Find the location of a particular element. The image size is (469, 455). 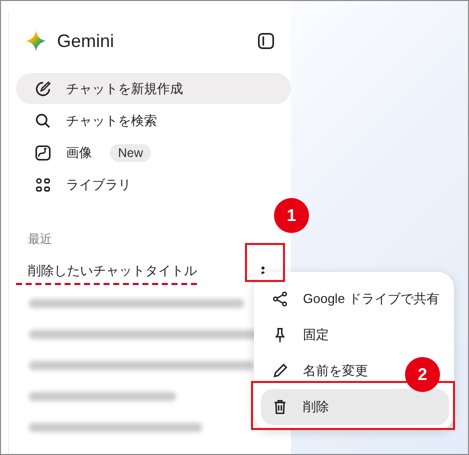

menu-item: 名前を変更 is located at coordinates (317, 371).